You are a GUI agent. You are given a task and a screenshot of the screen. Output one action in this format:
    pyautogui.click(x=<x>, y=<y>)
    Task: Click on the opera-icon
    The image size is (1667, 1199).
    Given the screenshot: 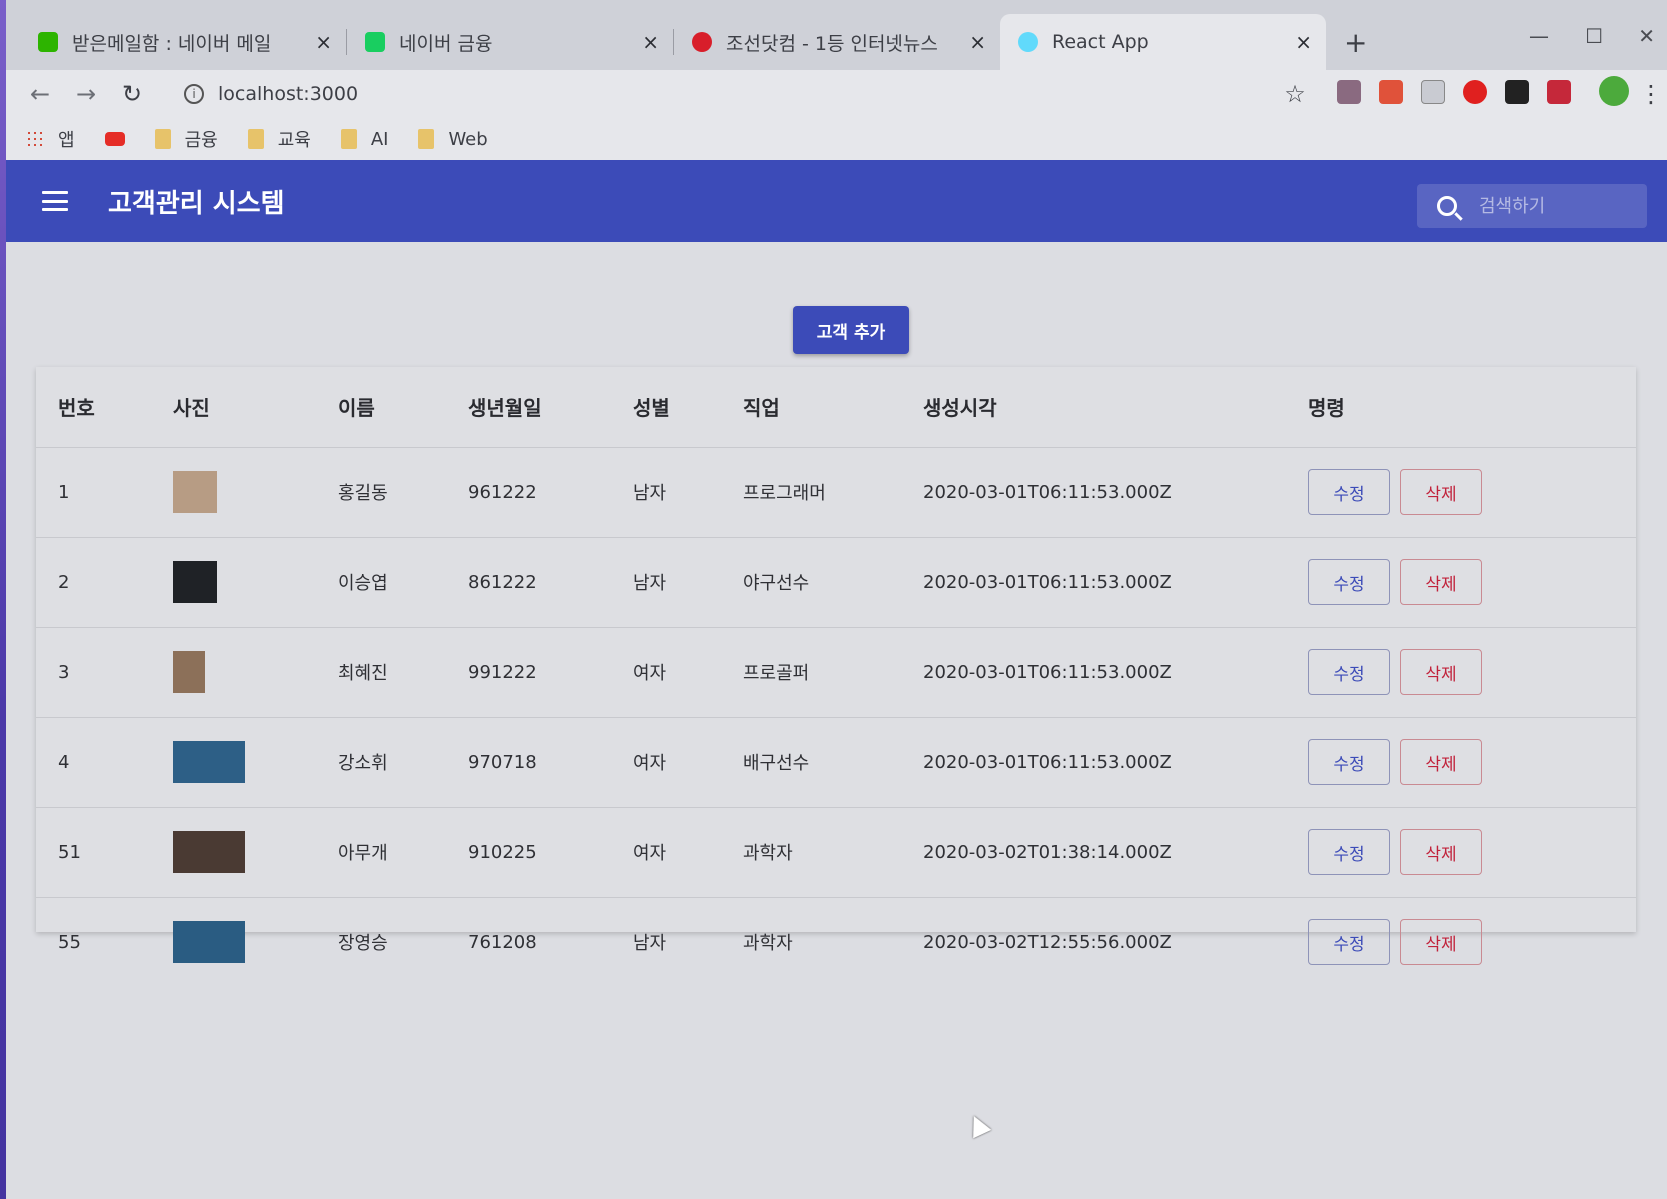 What is the action you would take?
    pyautogui.click(x=1475, y=92)
    